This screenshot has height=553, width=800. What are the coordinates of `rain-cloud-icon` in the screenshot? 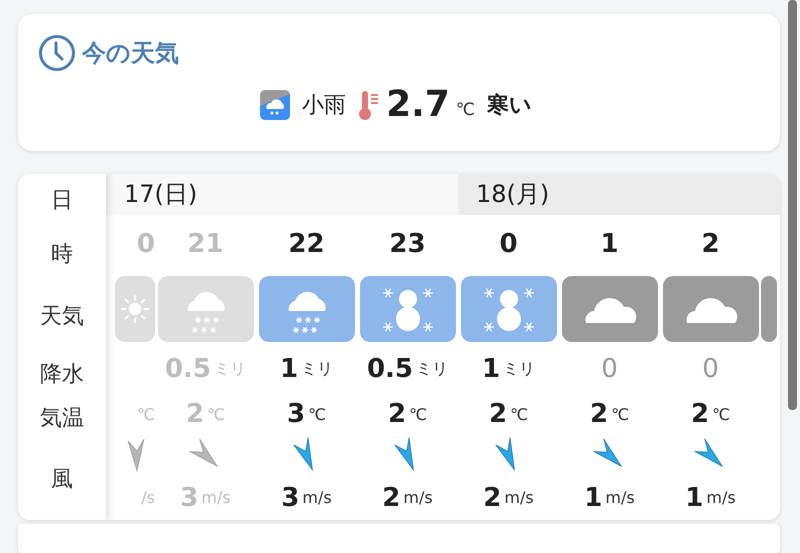 It's located at (275, 105).